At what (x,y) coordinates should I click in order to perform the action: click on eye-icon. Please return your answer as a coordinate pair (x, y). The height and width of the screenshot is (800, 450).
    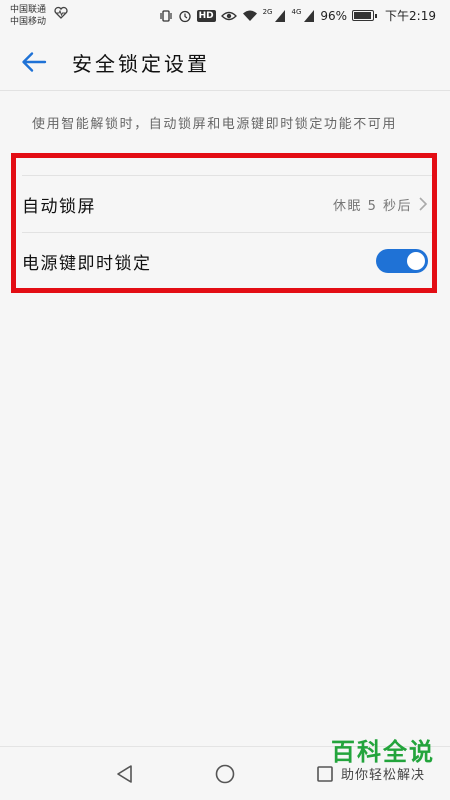
    Looking at the image, I should click on (228, 15).